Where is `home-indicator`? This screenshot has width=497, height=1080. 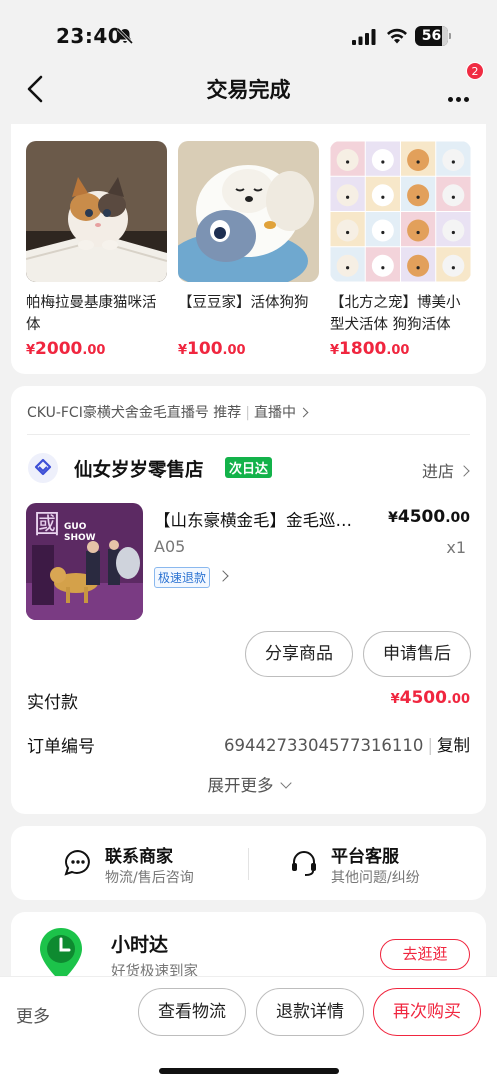 home-indicator is located at coordinates (249, 1071).